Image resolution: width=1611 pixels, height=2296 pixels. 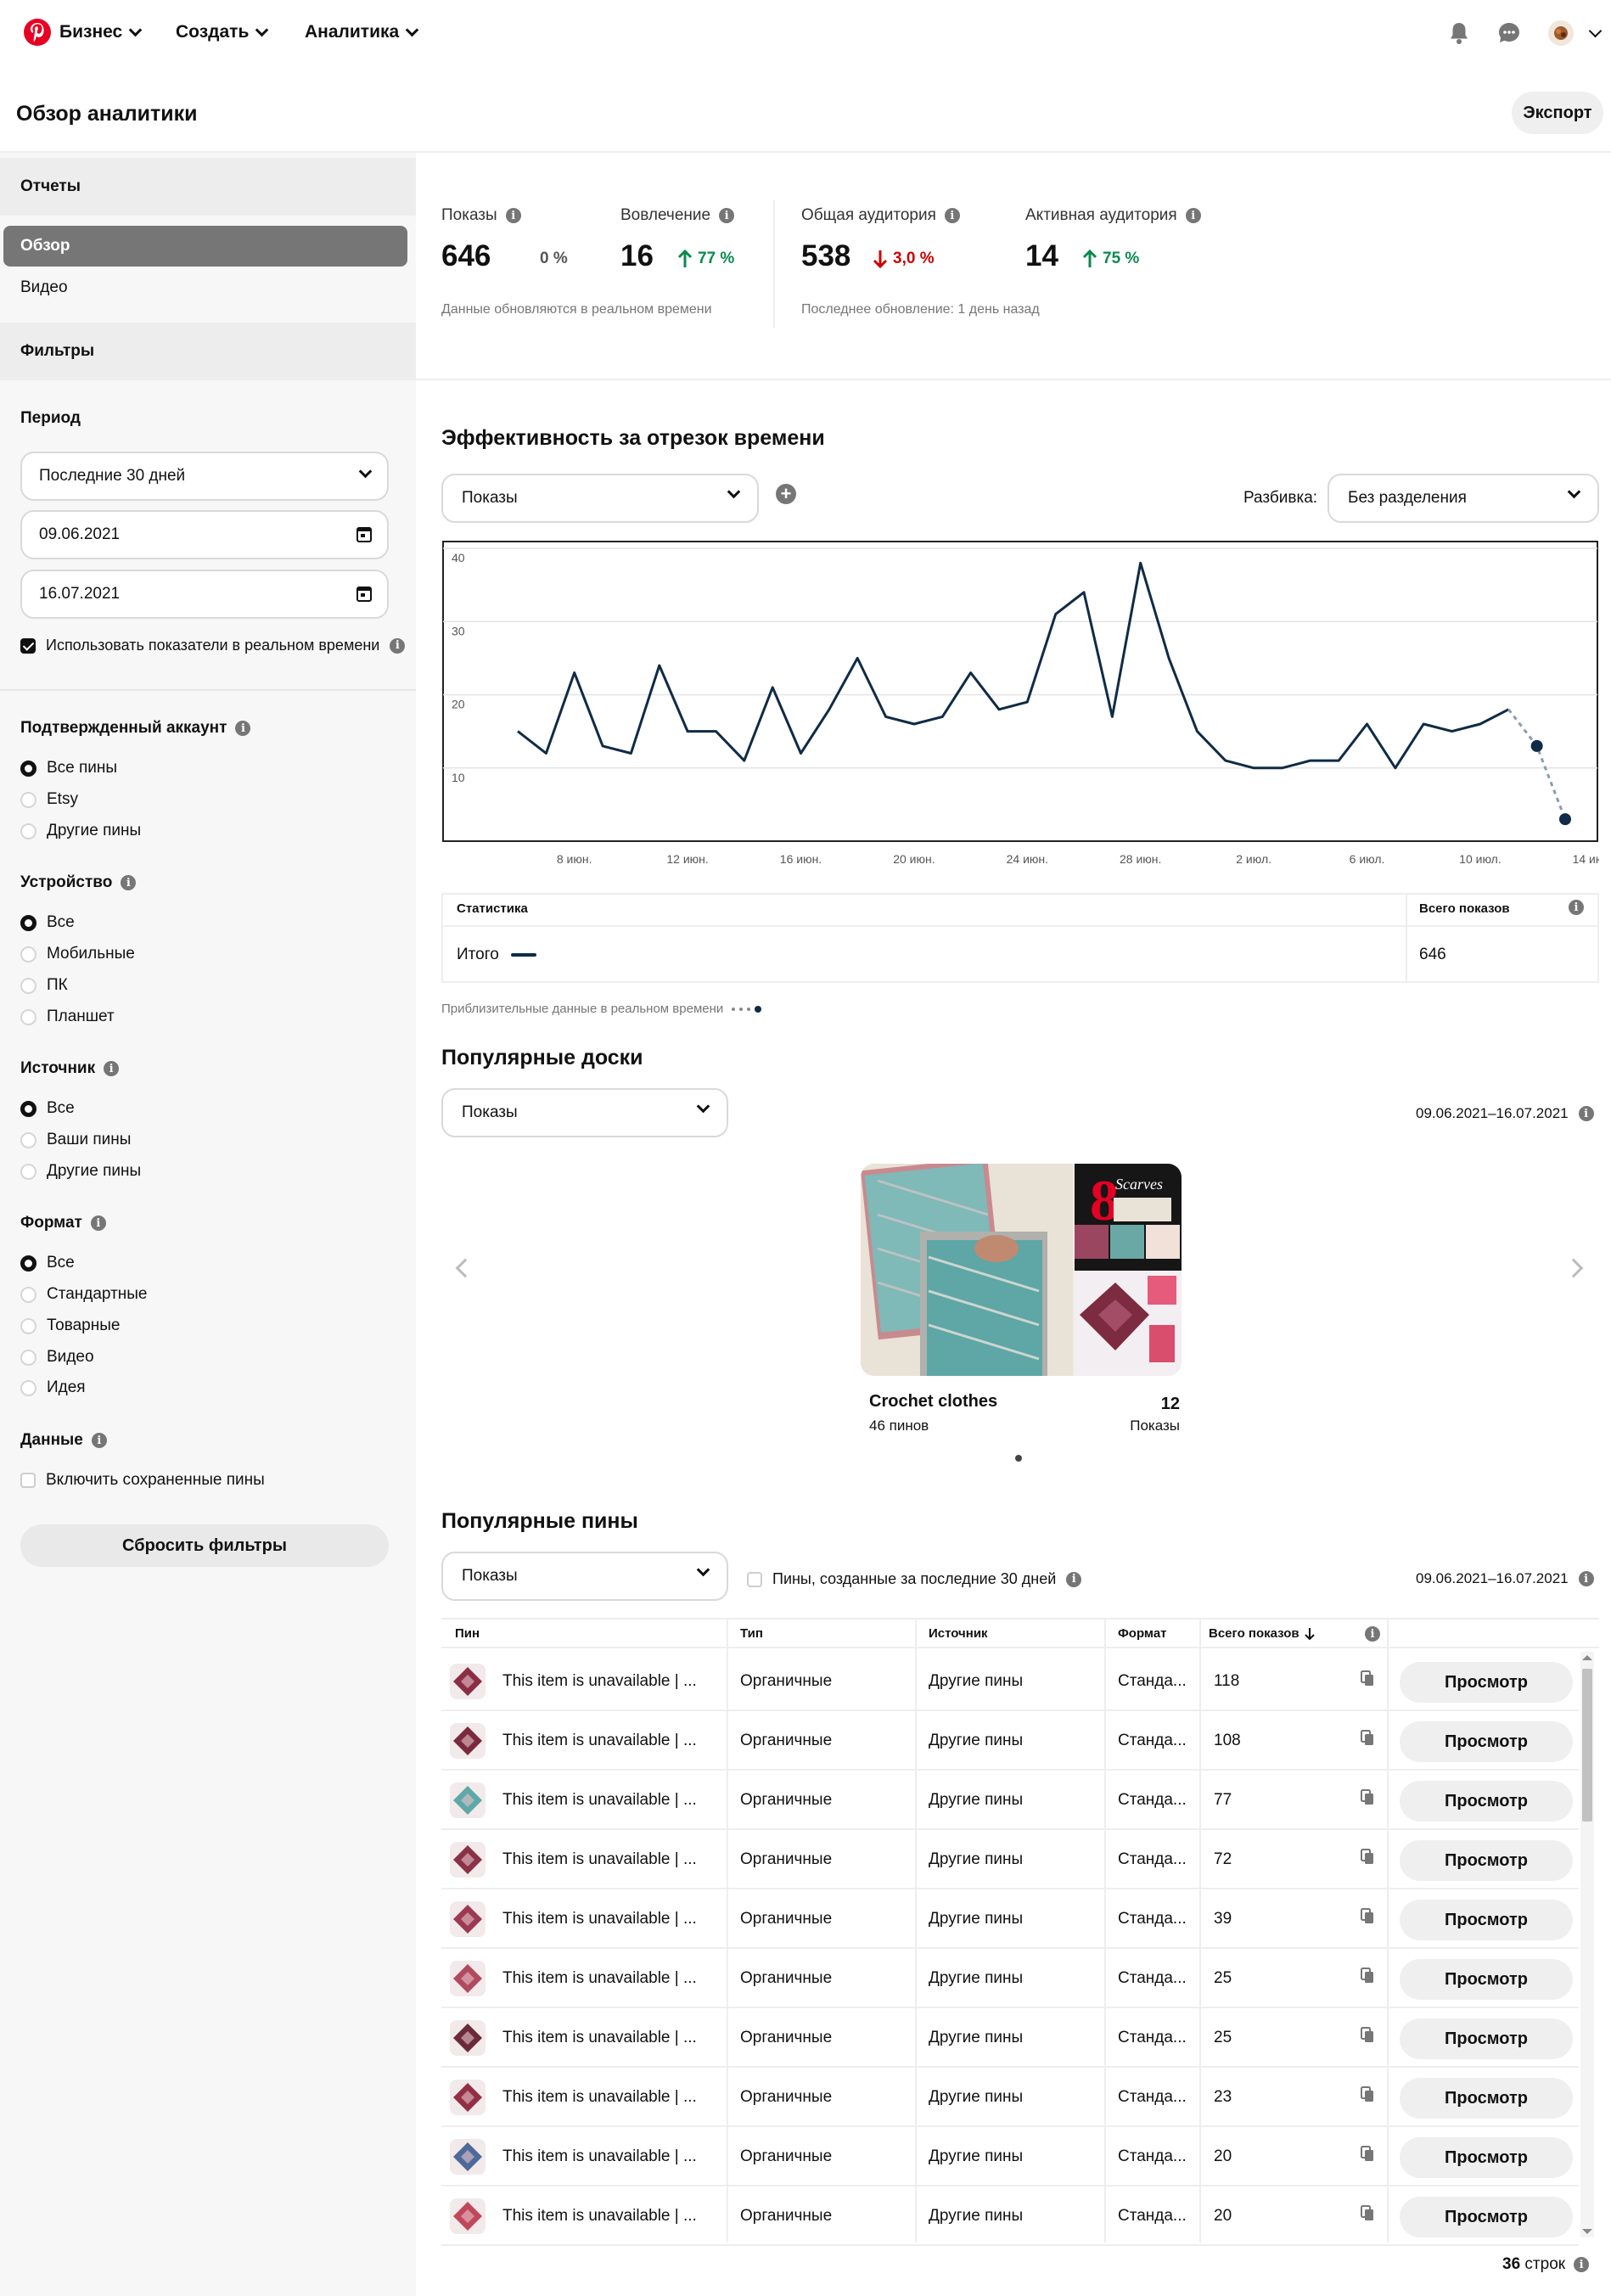 What do you see at coordinates (1309, 1634) in the screenshot?
I see `sort-arrow-down-icon` at bounding box center [1309, 1634].